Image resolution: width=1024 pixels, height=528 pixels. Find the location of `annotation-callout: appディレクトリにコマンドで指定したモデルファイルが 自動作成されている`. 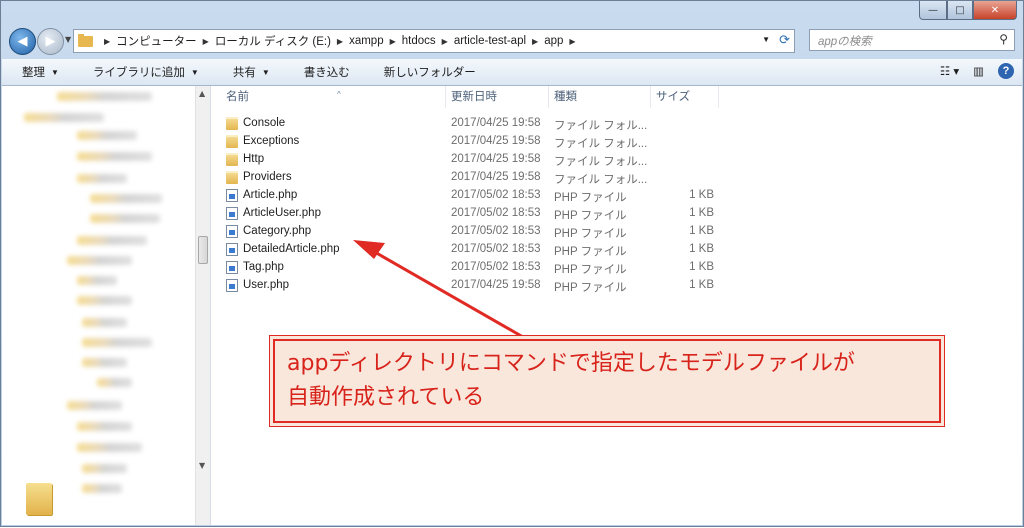

annotation-callout: appディレクトリにコマンドで指定したモデルファイルが 自動作成されている is located at coordinates (607, 381).